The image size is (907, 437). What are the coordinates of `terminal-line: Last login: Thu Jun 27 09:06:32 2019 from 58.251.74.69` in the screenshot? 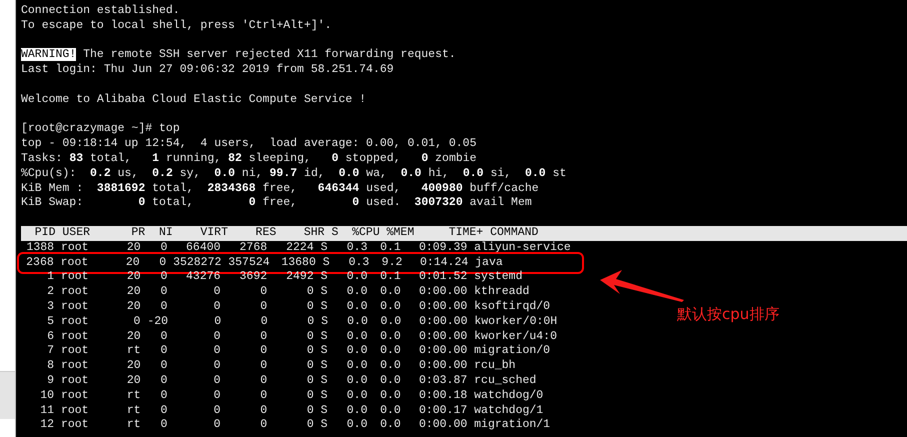 It's located at (208, 70).